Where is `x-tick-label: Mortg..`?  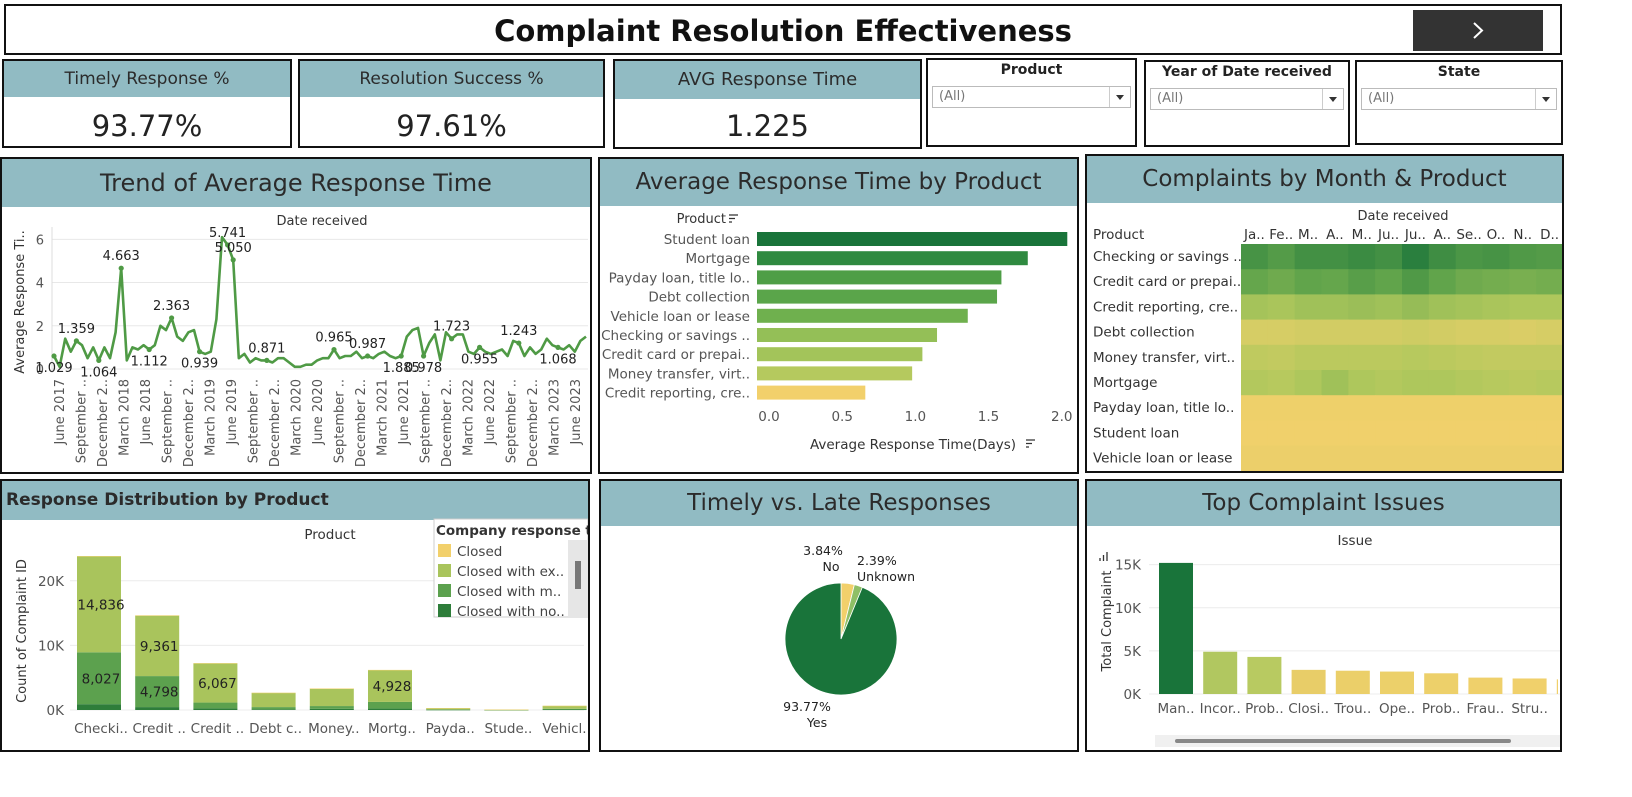
x-tick-label: Mortg.. is located at coordinates (392, 729).